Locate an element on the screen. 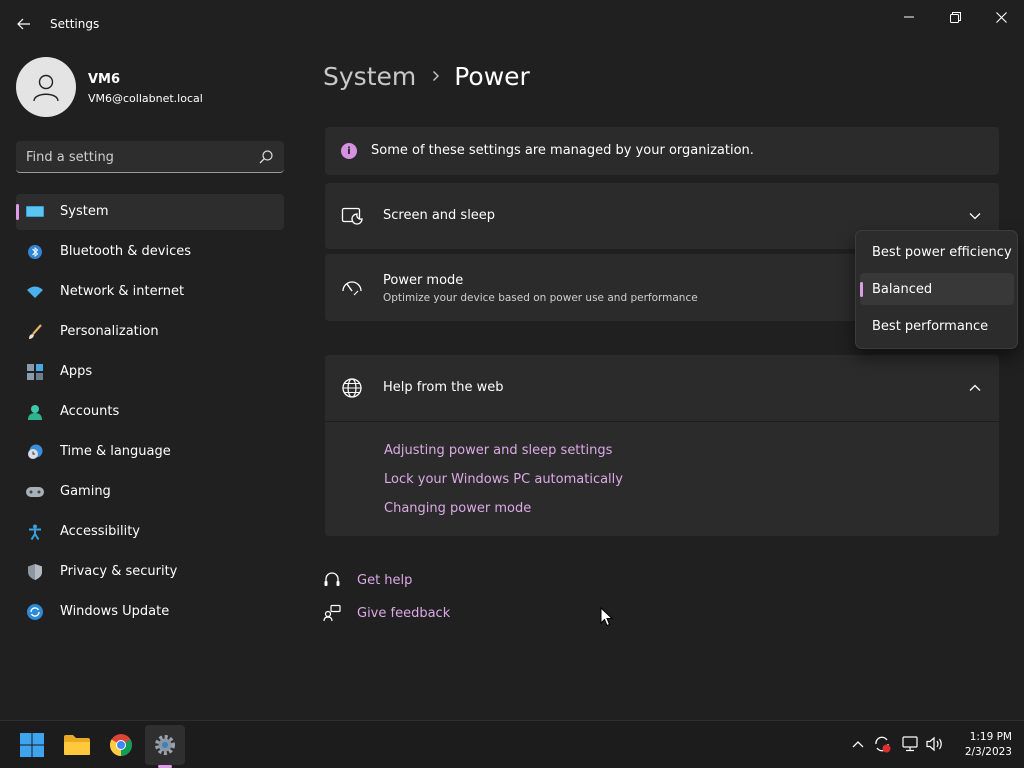 This screenshot has height=768, width=1024. get-help-link: Get help is located at coordinates (367, 580).